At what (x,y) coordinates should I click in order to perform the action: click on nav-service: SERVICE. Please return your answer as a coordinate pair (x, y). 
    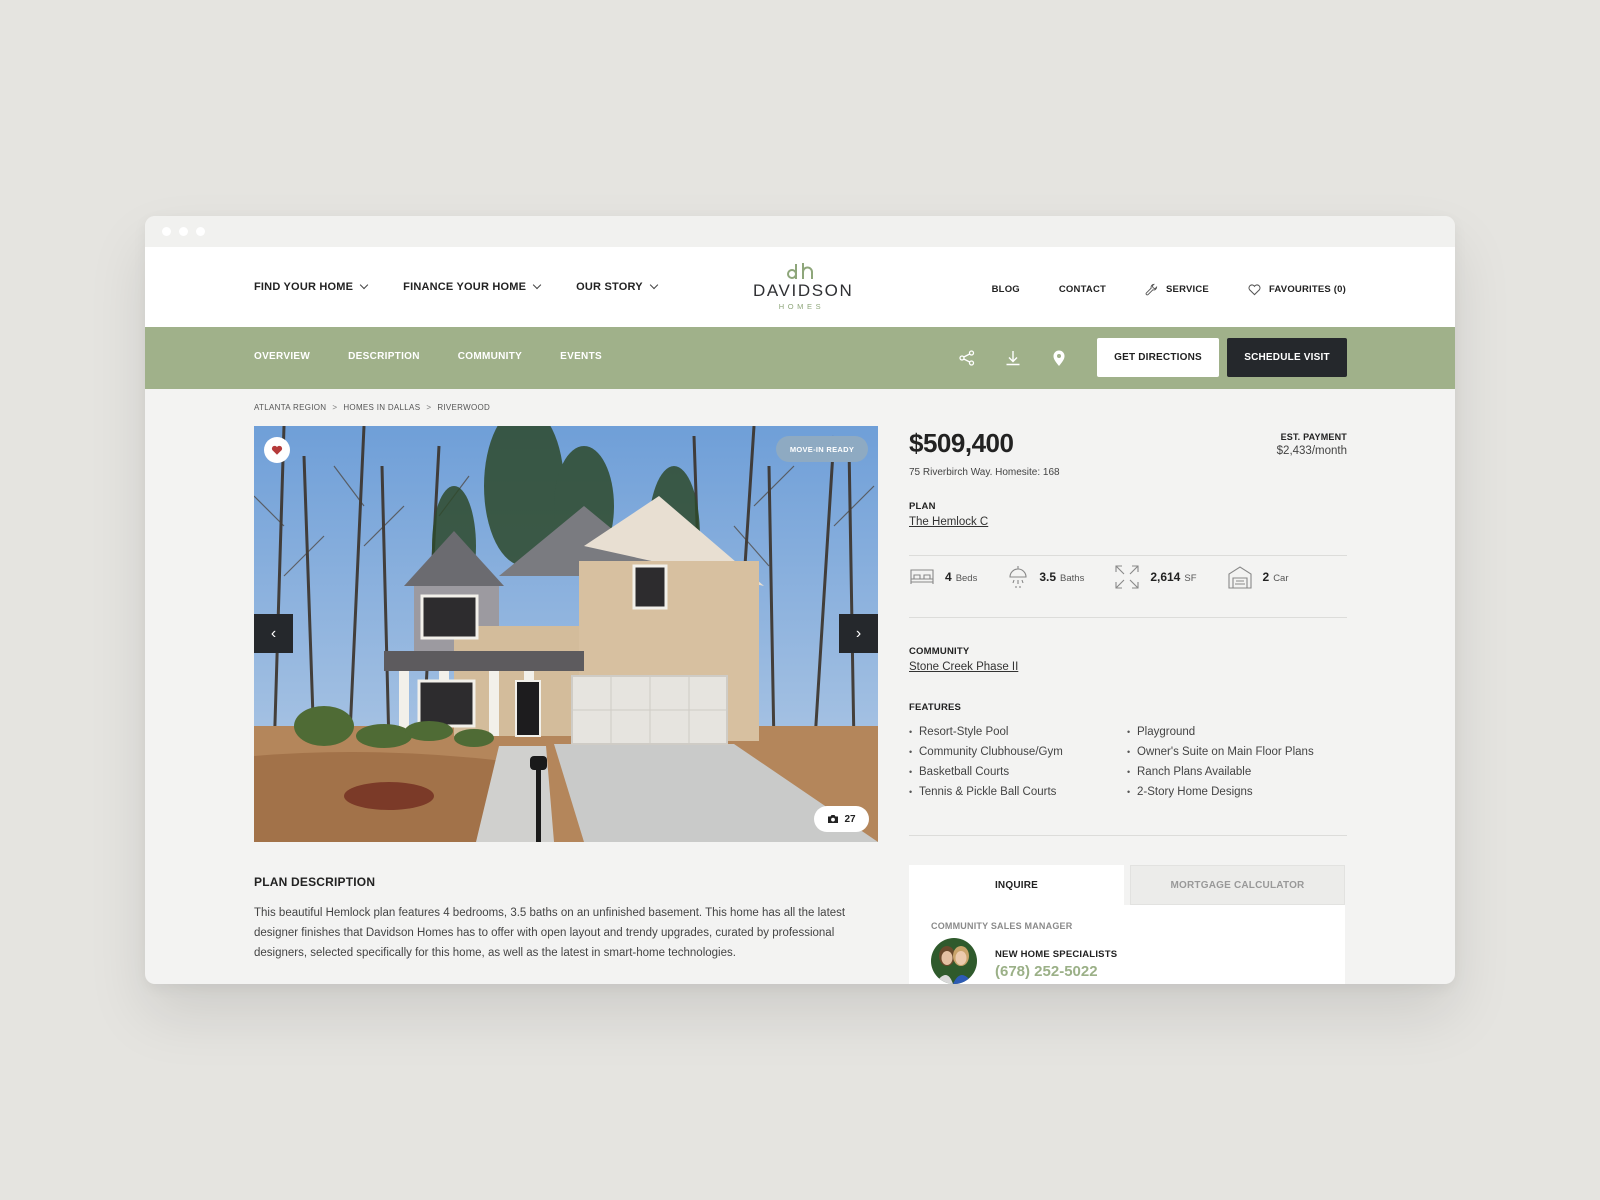
    Looking at the image, I should click on (1177, 289).